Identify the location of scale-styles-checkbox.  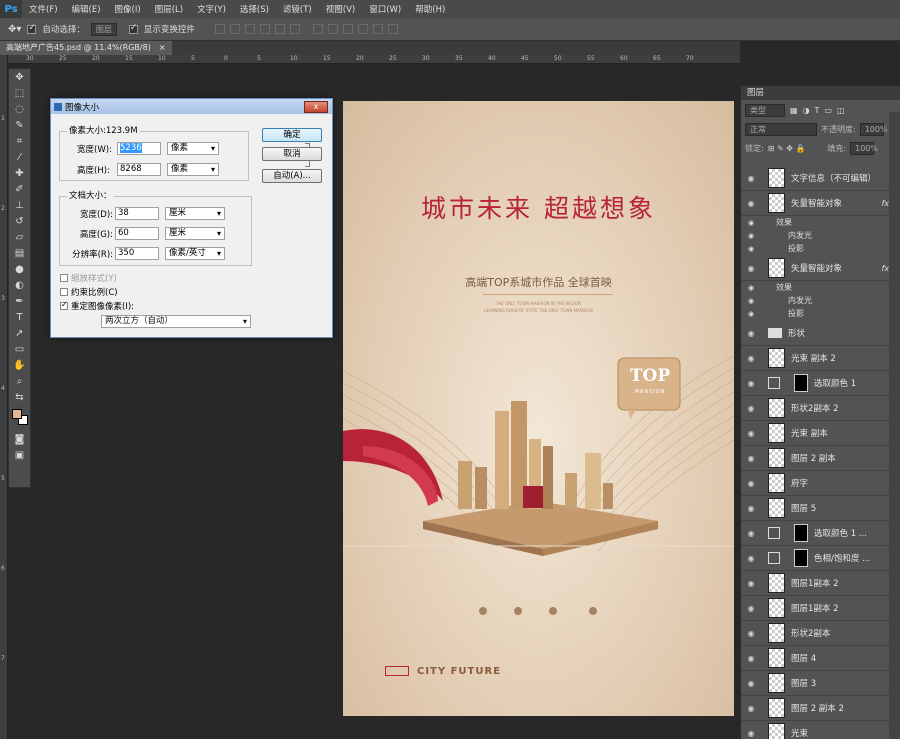
(64, 278).